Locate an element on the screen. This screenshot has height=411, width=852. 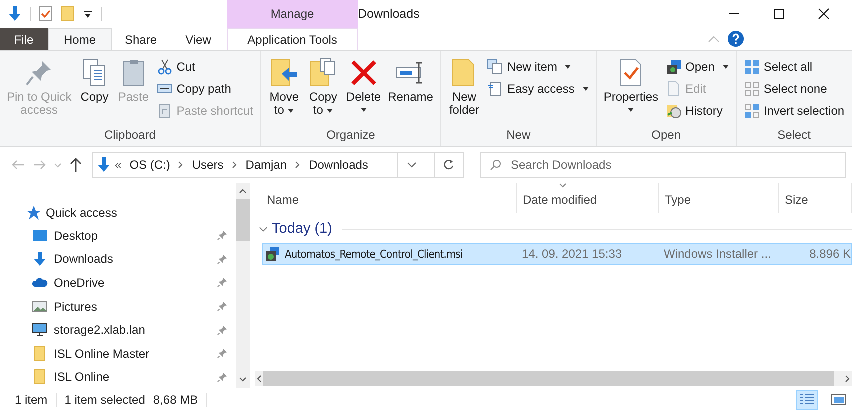
maximize-icon is located at coordinates (779, 14).